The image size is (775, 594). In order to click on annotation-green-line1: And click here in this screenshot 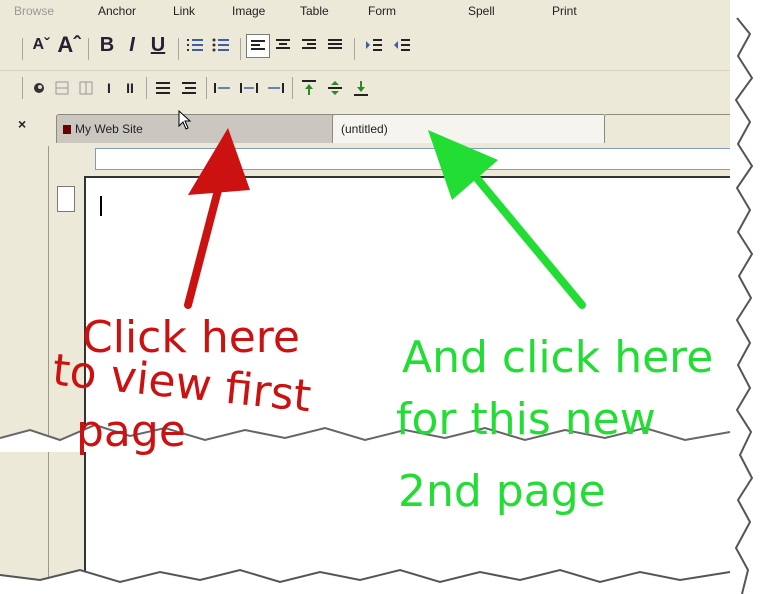, I will do `click(558, 357)`.